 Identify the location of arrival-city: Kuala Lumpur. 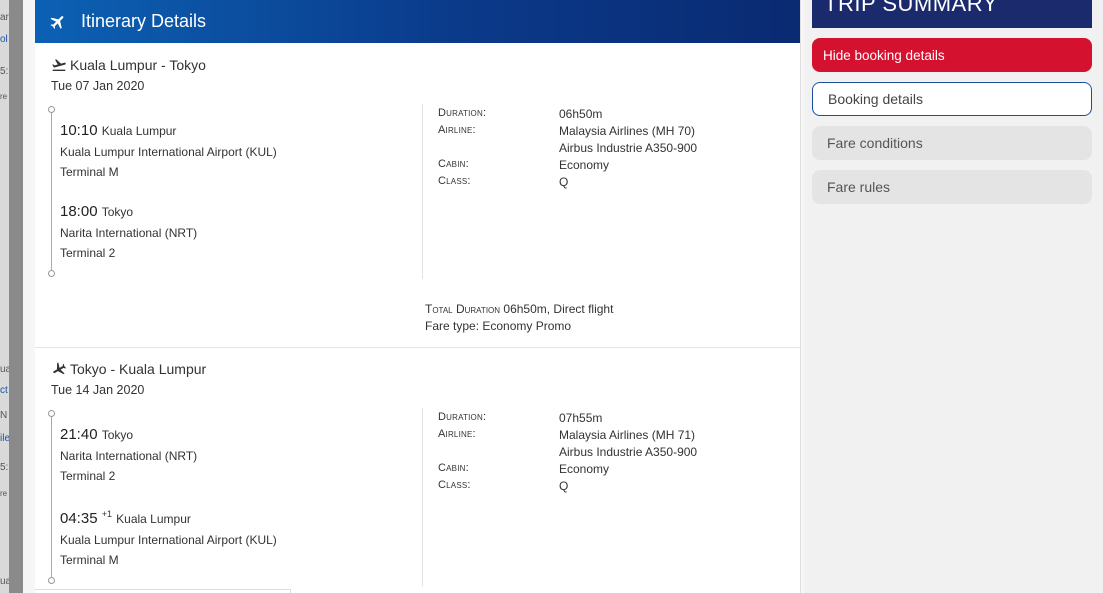
(153, 519).